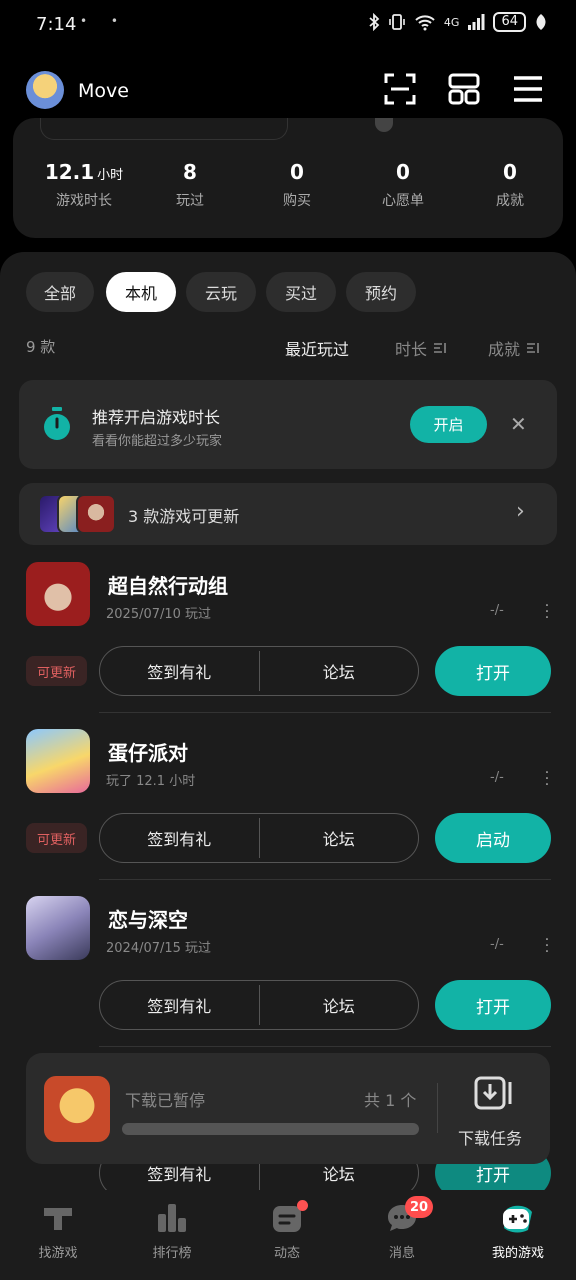 This screenshot has width=576, height=1280. What do you see at coordinates (528, 89) in the screenshot?
I see `menu-icon` at bounding box center [528, 89].